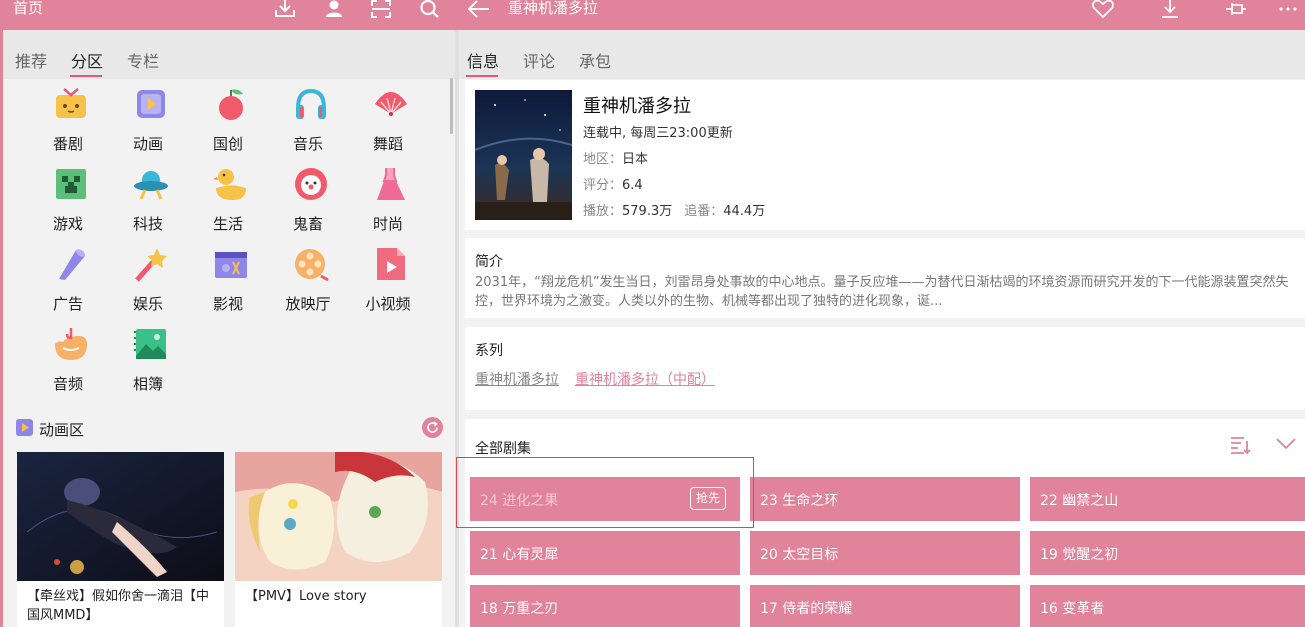  What do you see at coordinates (519, 501) in the screenshot?
I see `episode-label: 24 进化之果` at bounding box center [519, 501].